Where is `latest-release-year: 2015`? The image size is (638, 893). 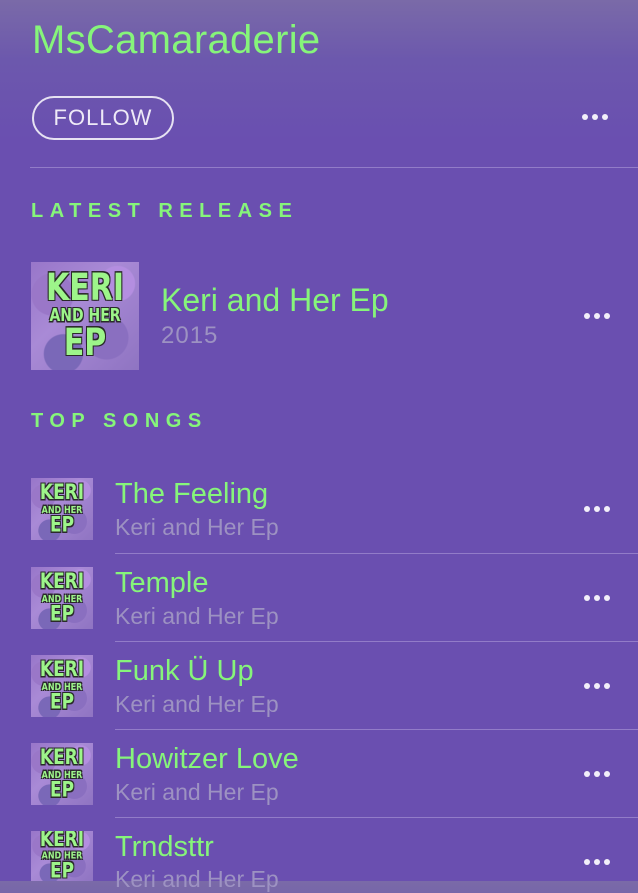 latest-release-year: 2015 is located at coordinates (190, 335).